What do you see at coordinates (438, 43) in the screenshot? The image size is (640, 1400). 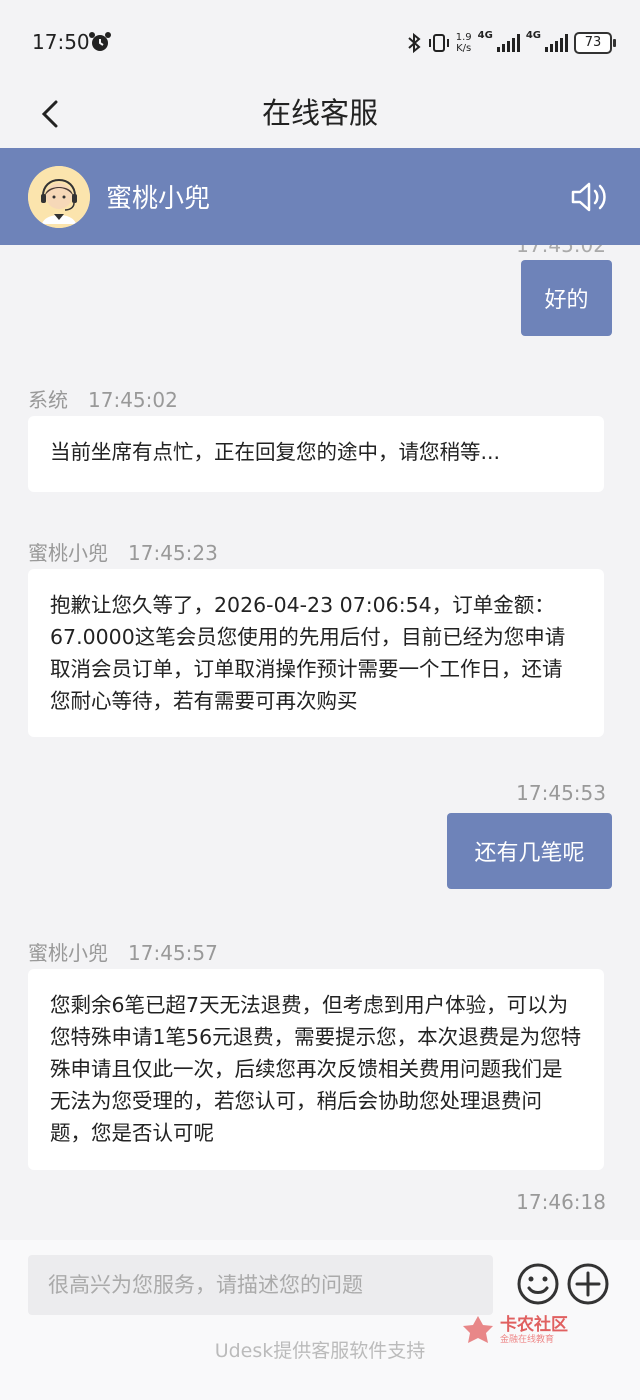 I see `vibrate-icon` at bounding box center [438, 43].